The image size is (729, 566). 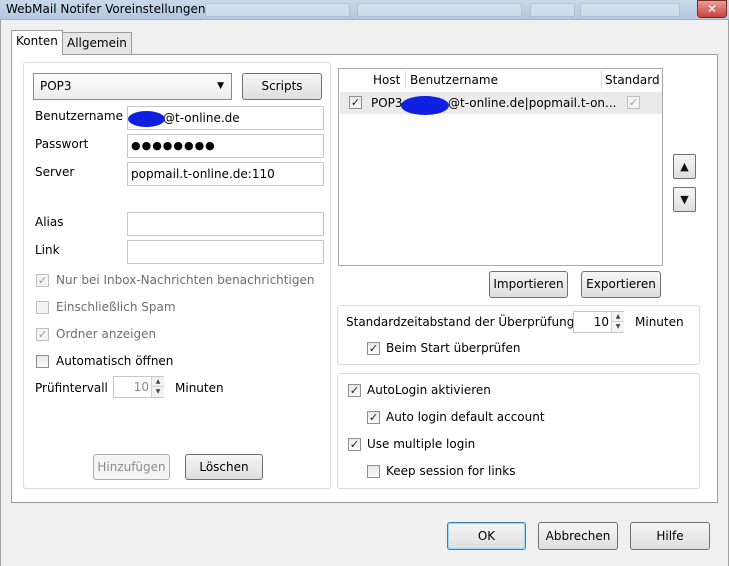 I want to click on default-interval-unit: Minuten, so click(x=659, y=322).